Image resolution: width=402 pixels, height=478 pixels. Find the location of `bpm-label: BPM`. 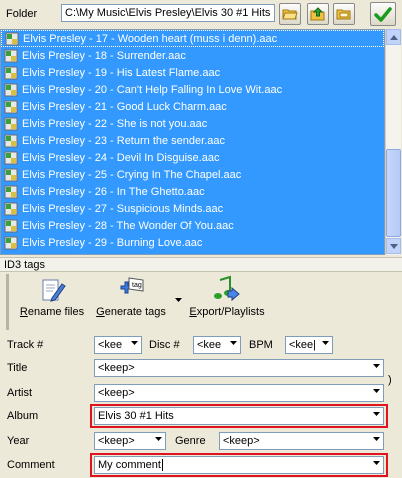

bpm-label: BPM is located at coordinates (261, 345).